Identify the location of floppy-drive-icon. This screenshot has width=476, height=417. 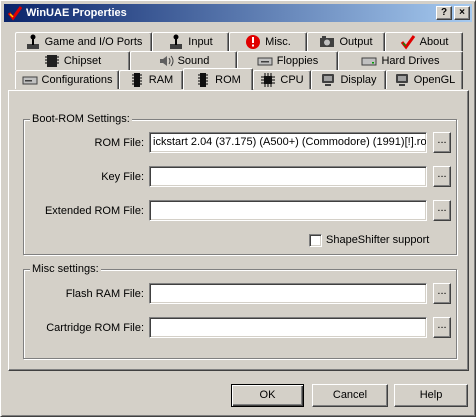
(265, 61).